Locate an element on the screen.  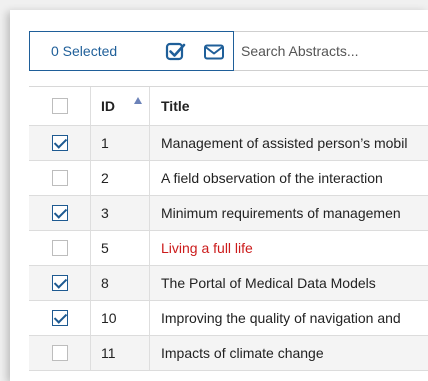
sort-ascending-icon is located at coordinates (138, 100).